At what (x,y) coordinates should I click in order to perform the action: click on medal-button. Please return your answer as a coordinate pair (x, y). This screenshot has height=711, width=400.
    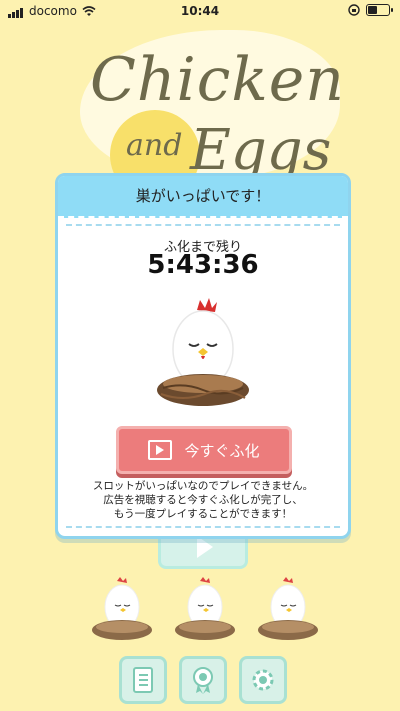
    Looking at the image, I should click on (203, 680).